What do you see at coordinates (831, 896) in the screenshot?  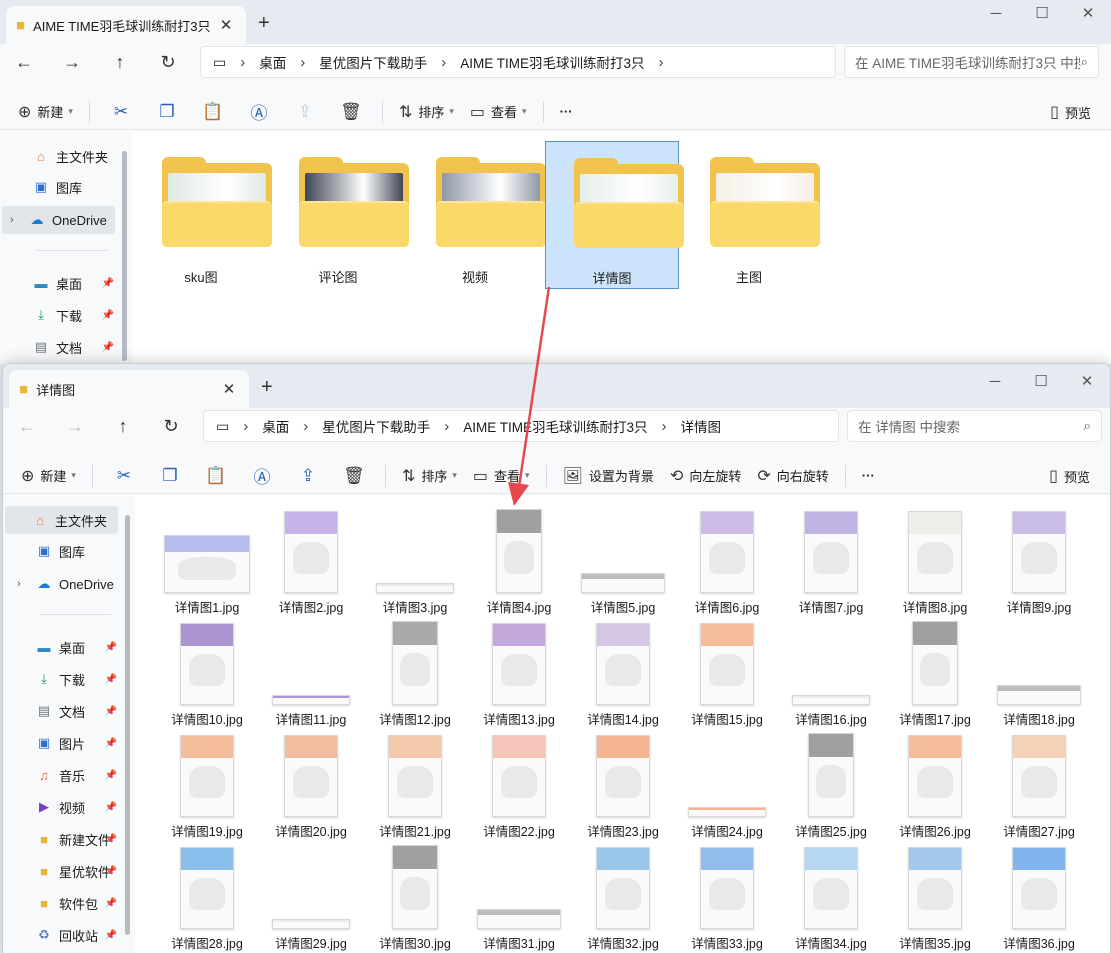 I see `file-item: 详情图34.jpg` at bounding box center [831, 896].